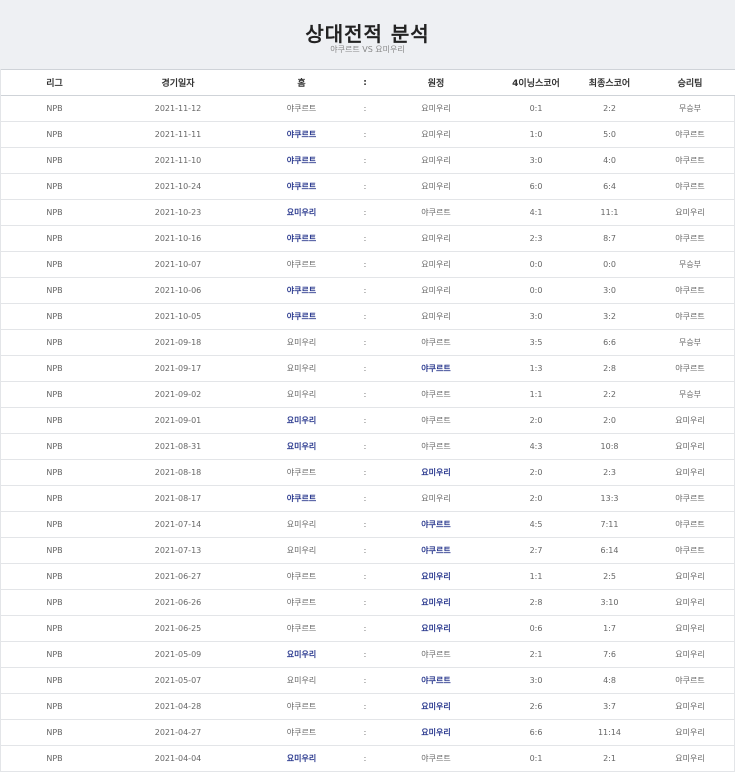 The width and height of the screenshot is (735, 772). What do you see at coordinates (609, 602) in the screenshot?
I see `final-score-cell: 3:10` at bounding box center [609, 602].